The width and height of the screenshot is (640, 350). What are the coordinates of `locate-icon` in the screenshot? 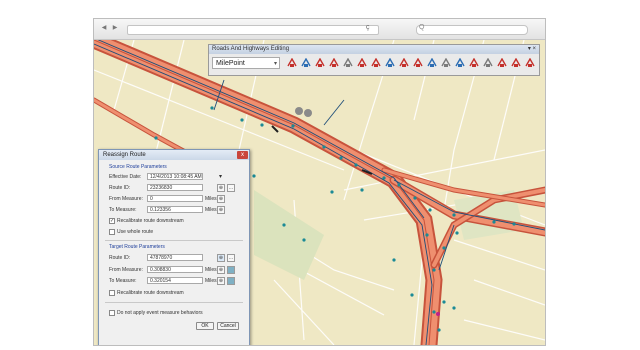 It's located at (460, 63).